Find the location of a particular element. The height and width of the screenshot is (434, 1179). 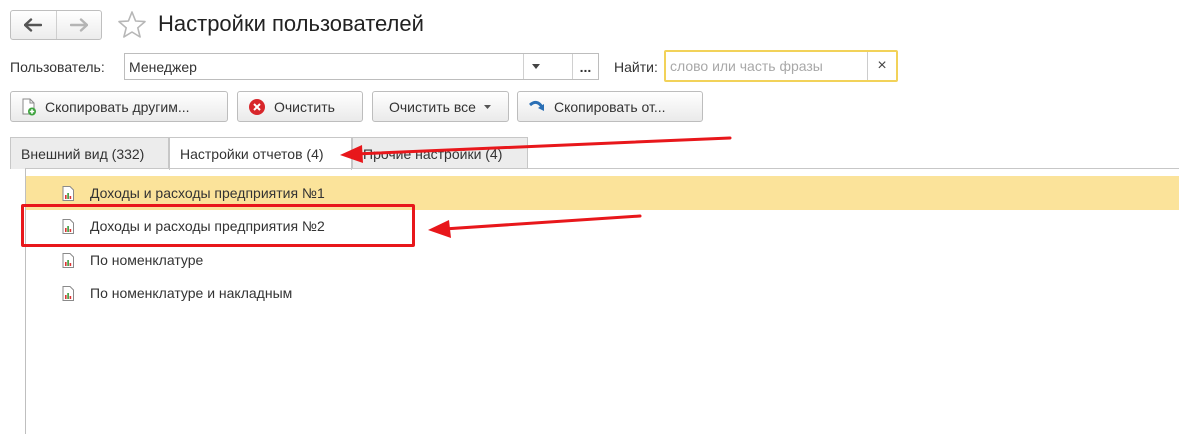

arrow-to-row is located at coordinates (535, 226).